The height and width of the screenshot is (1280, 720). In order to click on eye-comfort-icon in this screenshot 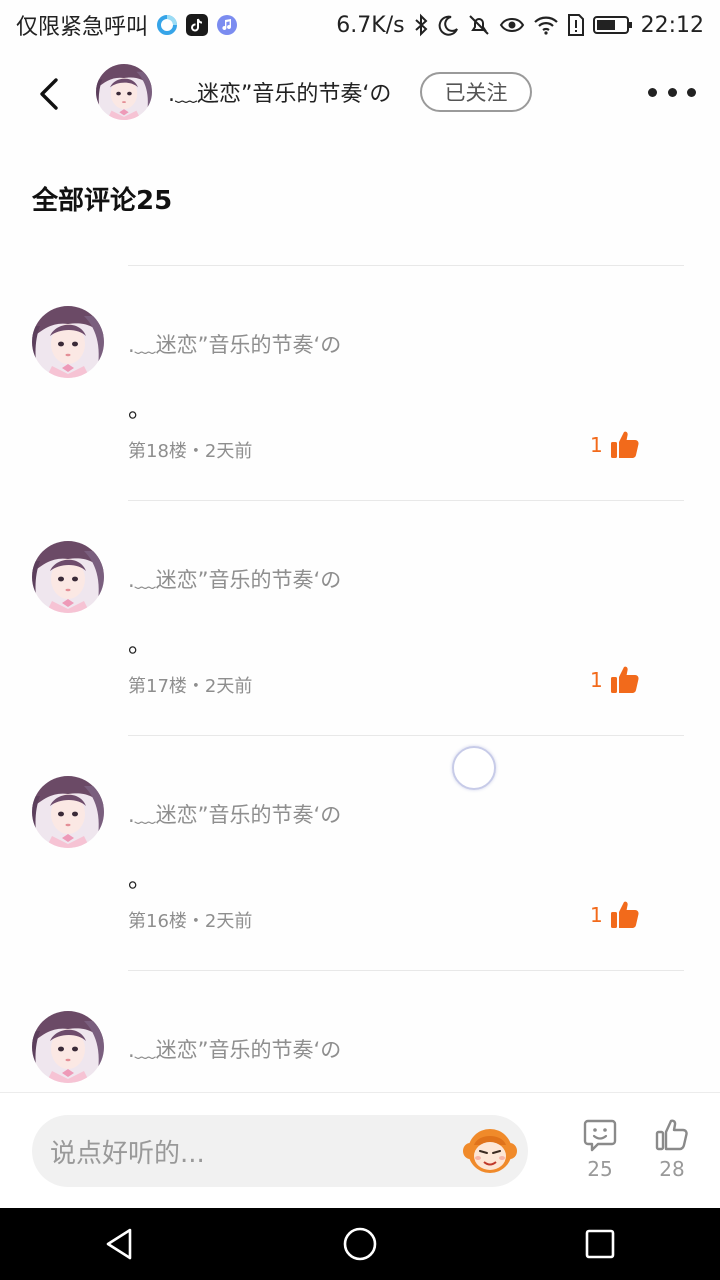, I will do `click(512, 25)`.